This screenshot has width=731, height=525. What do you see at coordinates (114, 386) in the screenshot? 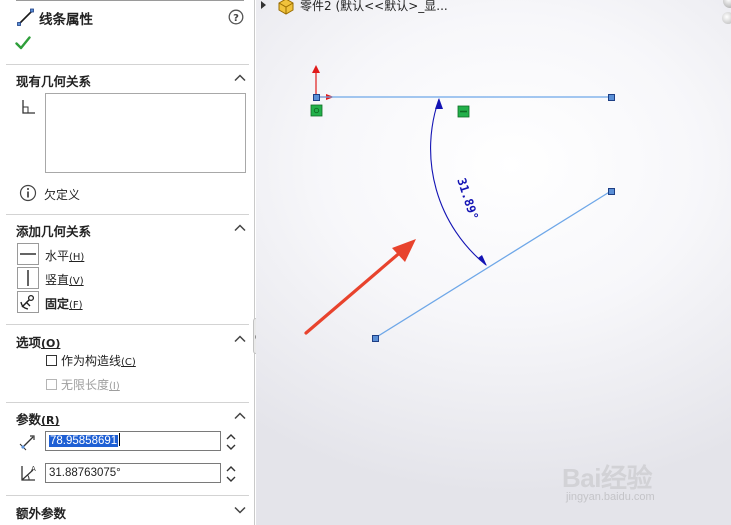
I see `infinite-length-shortcut-key: (I)` at bounding box center [114, 386].